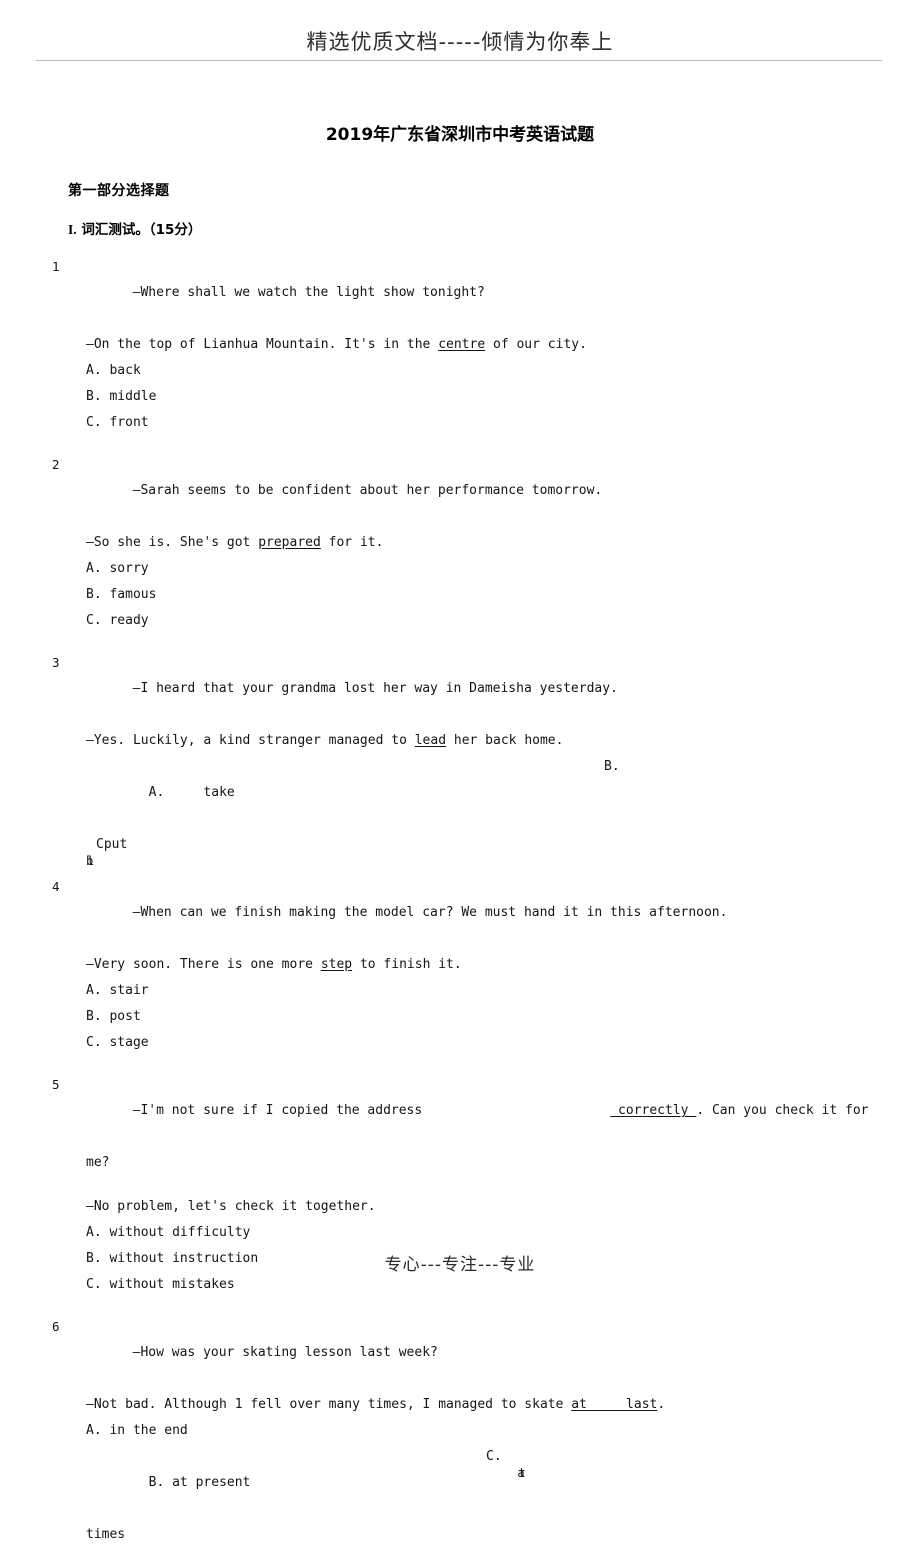 This screenshot has width=920, height=1548. Describe the element at coordinates (494, 1456) in the screenshot. I see `option-label: C.` at that location.